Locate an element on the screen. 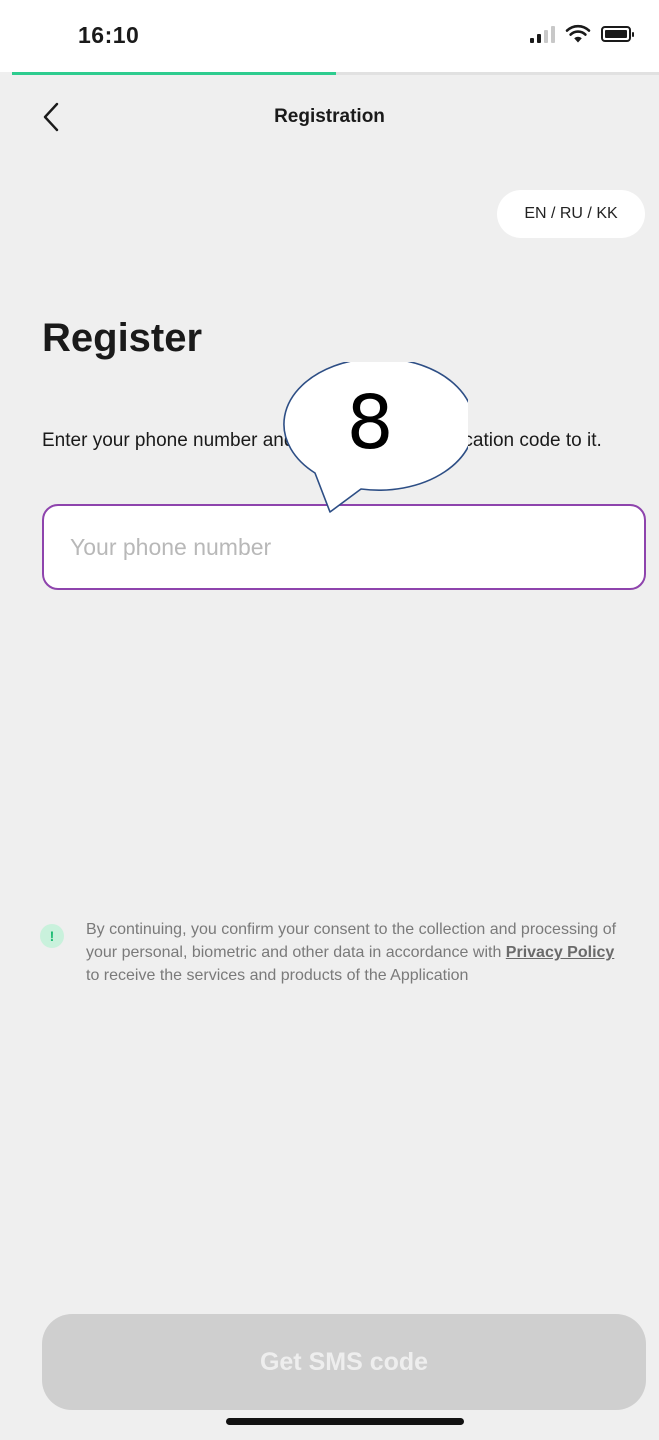 The width and height of the screenshot is (659, 1440). step-number-callout: 8 is located at coordinates (370, 438).